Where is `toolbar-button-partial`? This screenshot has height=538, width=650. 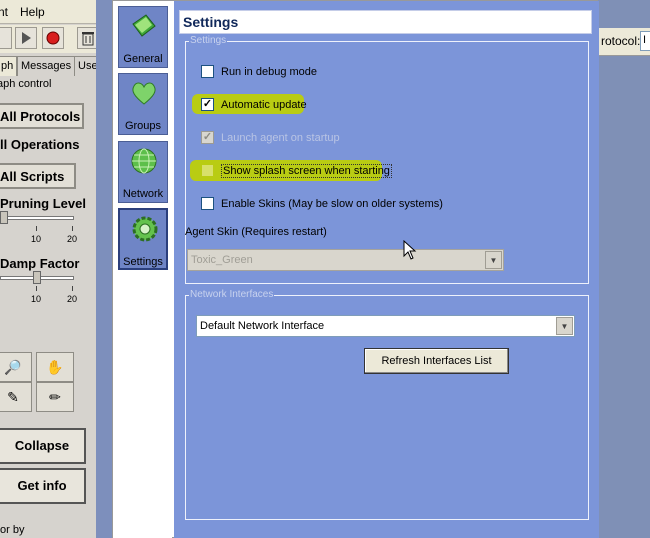
toolbar-button-partial is located at coordinates (6, 38).